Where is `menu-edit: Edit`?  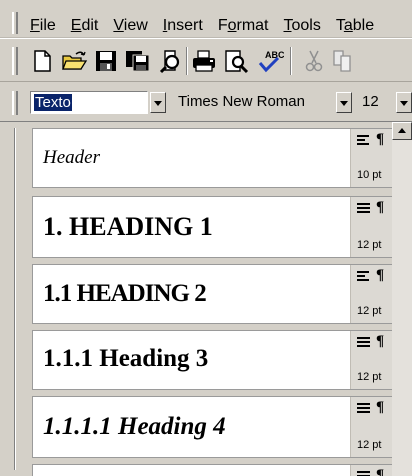 menu-edit: Edit is located at coordinates (85, 26).